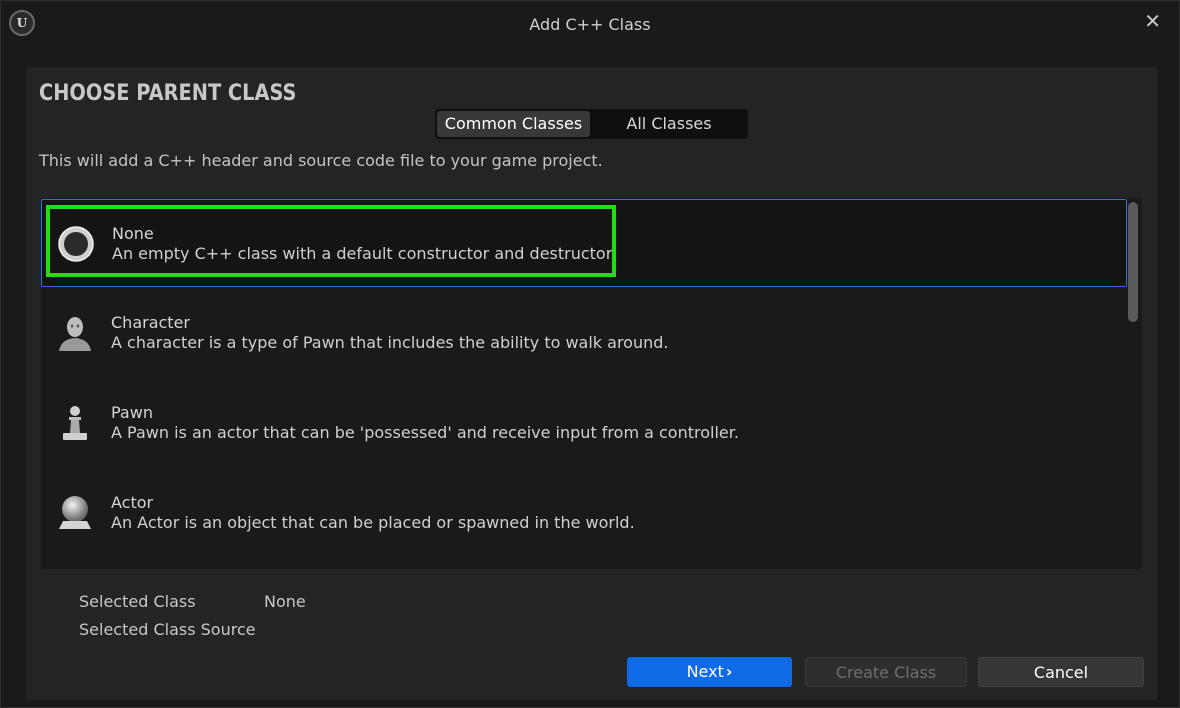 The height and width of the screenshot is (708, 1180). I want to click on none-class-icon, so click(76, 244).